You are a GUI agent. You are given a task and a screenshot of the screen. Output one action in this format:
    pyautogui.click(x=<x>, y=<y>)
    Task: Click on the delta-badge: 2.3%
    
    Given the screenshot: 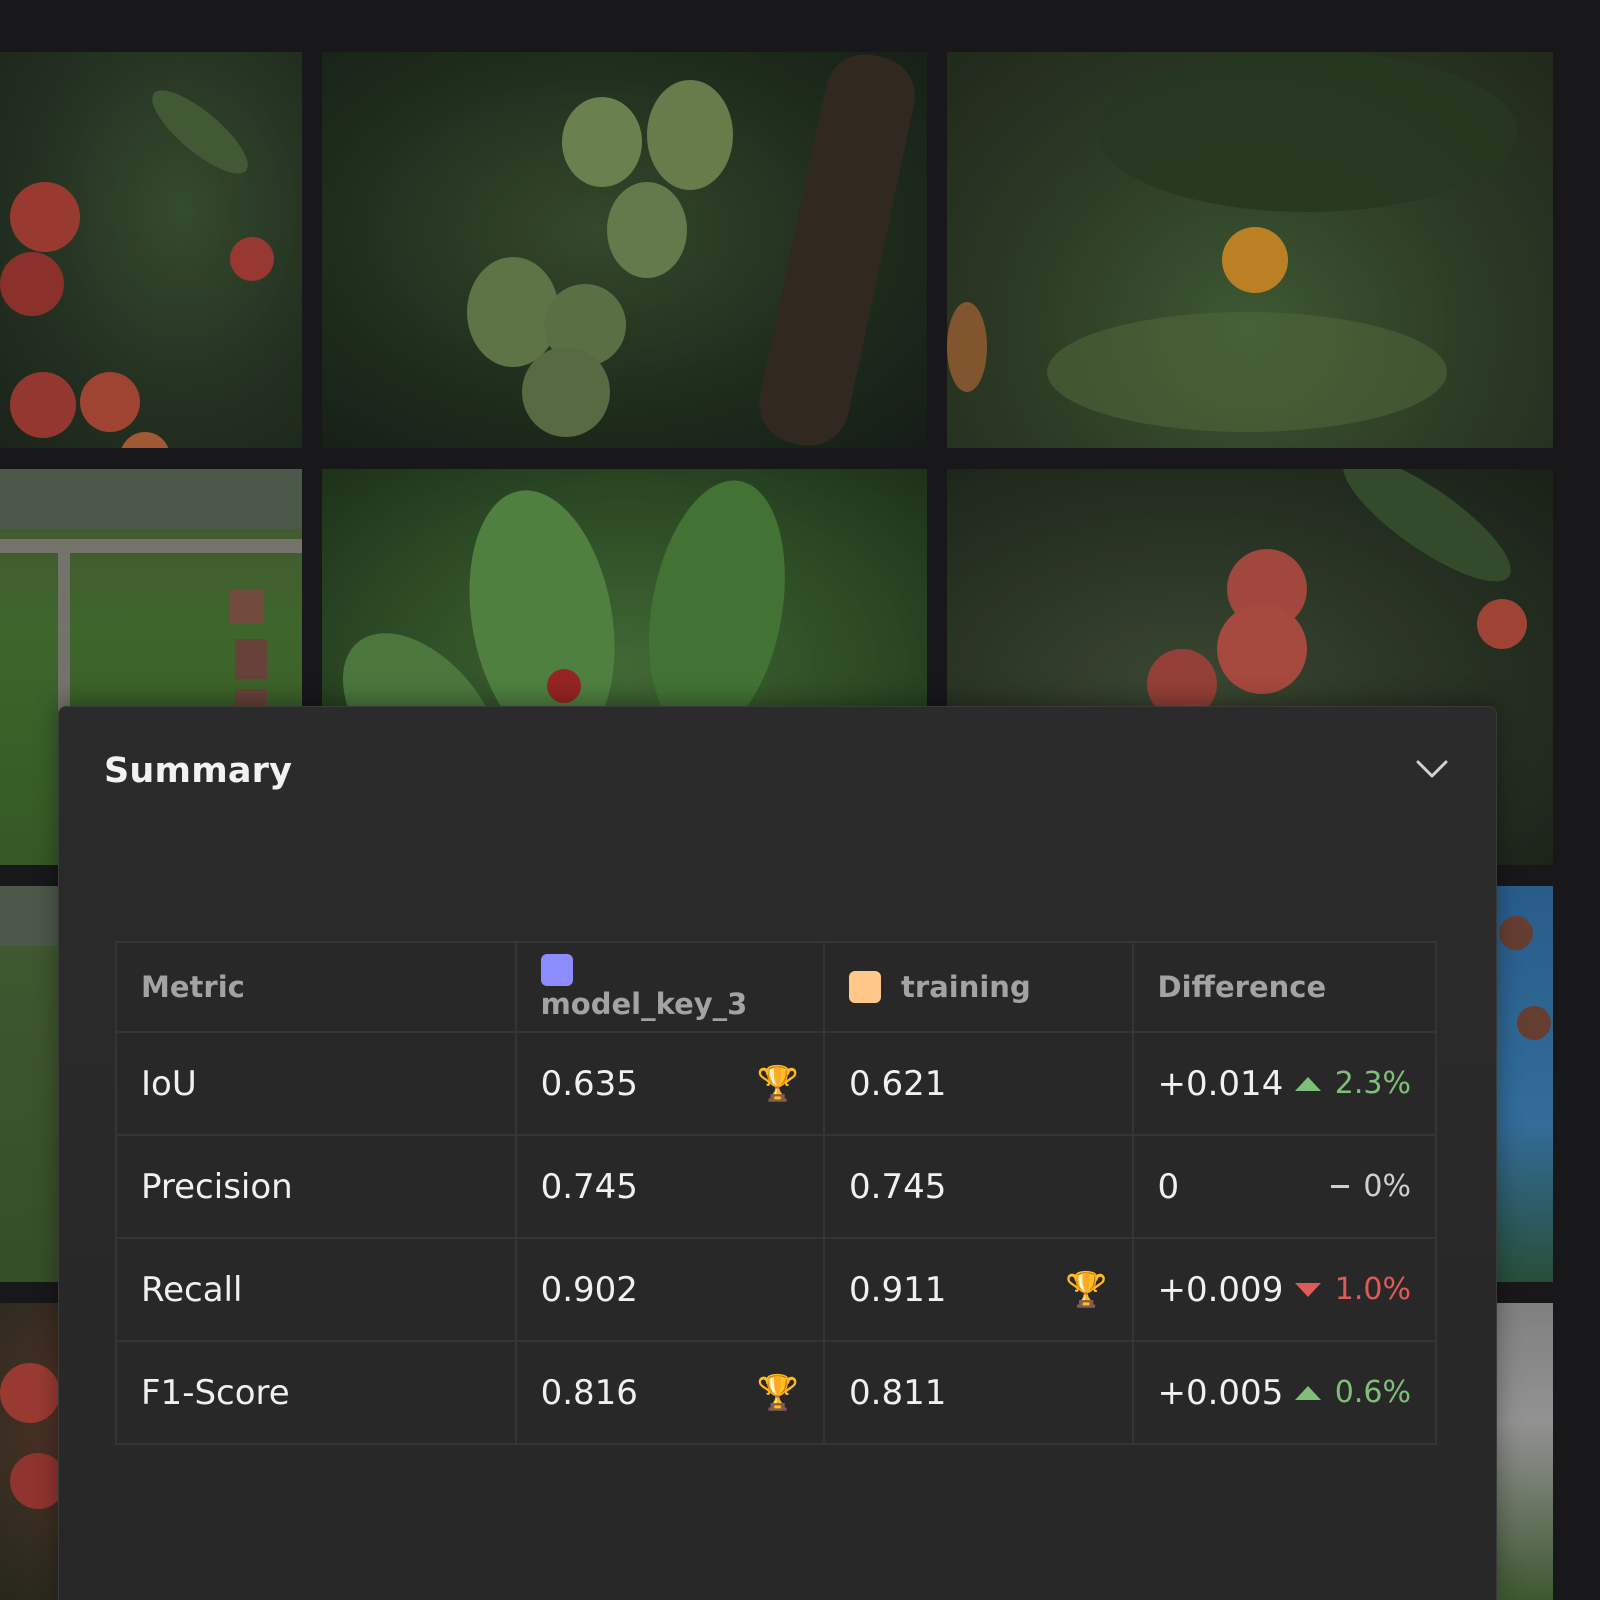 What is the action you would take?
    pyautogui.click(x=1352, y=1083)
    